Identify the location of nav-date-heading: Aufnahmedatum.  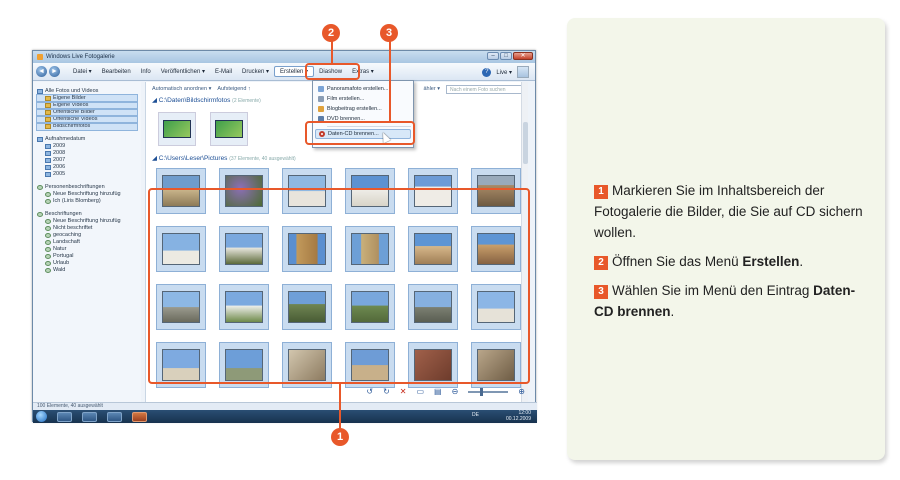
(87, 139).